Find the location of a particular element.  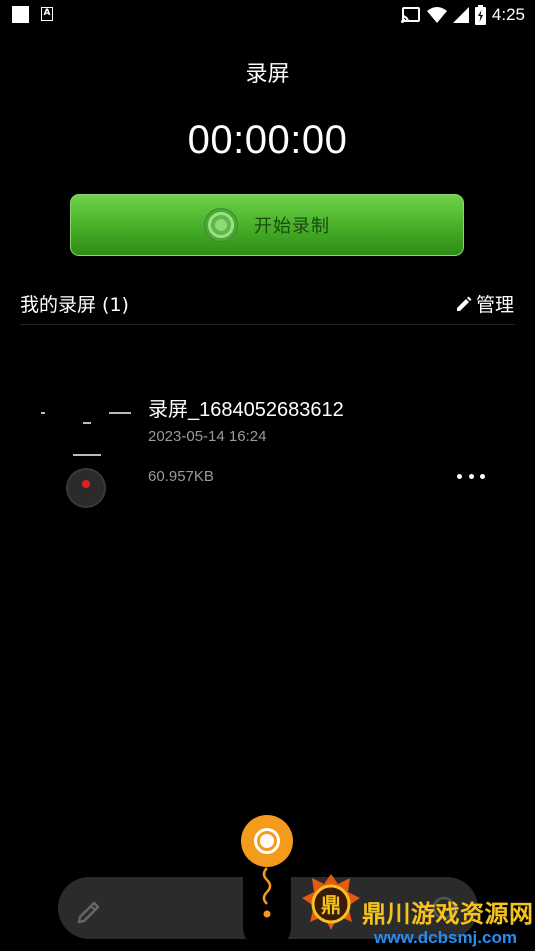

watermark-logo: 鼎 is located at coordinates (331, 902).